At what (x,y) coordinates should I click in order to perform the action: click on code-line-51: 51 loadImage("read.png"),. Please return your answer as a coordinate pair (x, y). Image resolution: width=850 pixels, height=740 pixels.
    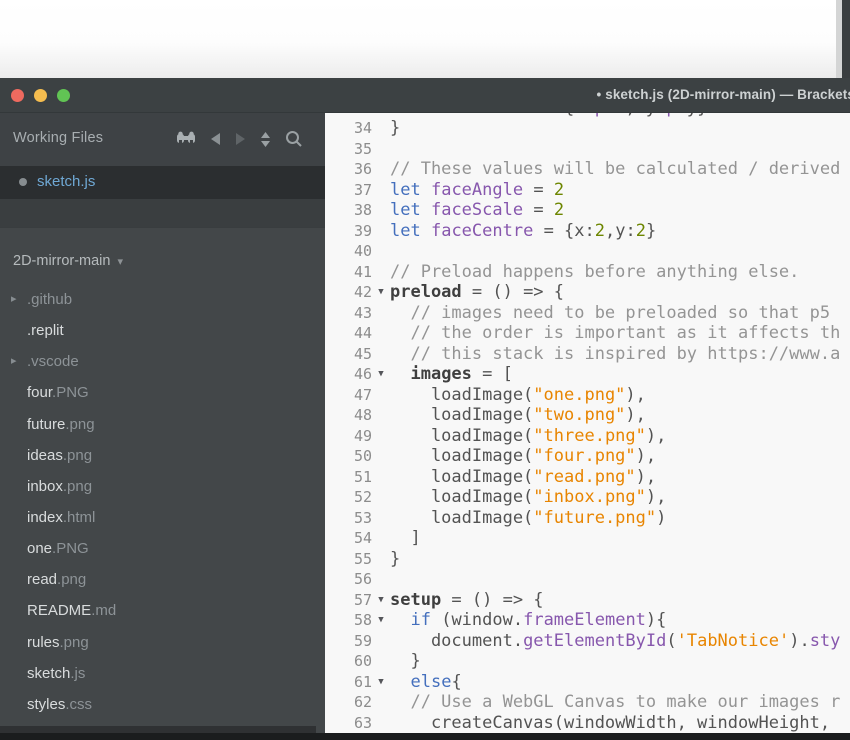
    Looking at the image, I should click on (587, 477).